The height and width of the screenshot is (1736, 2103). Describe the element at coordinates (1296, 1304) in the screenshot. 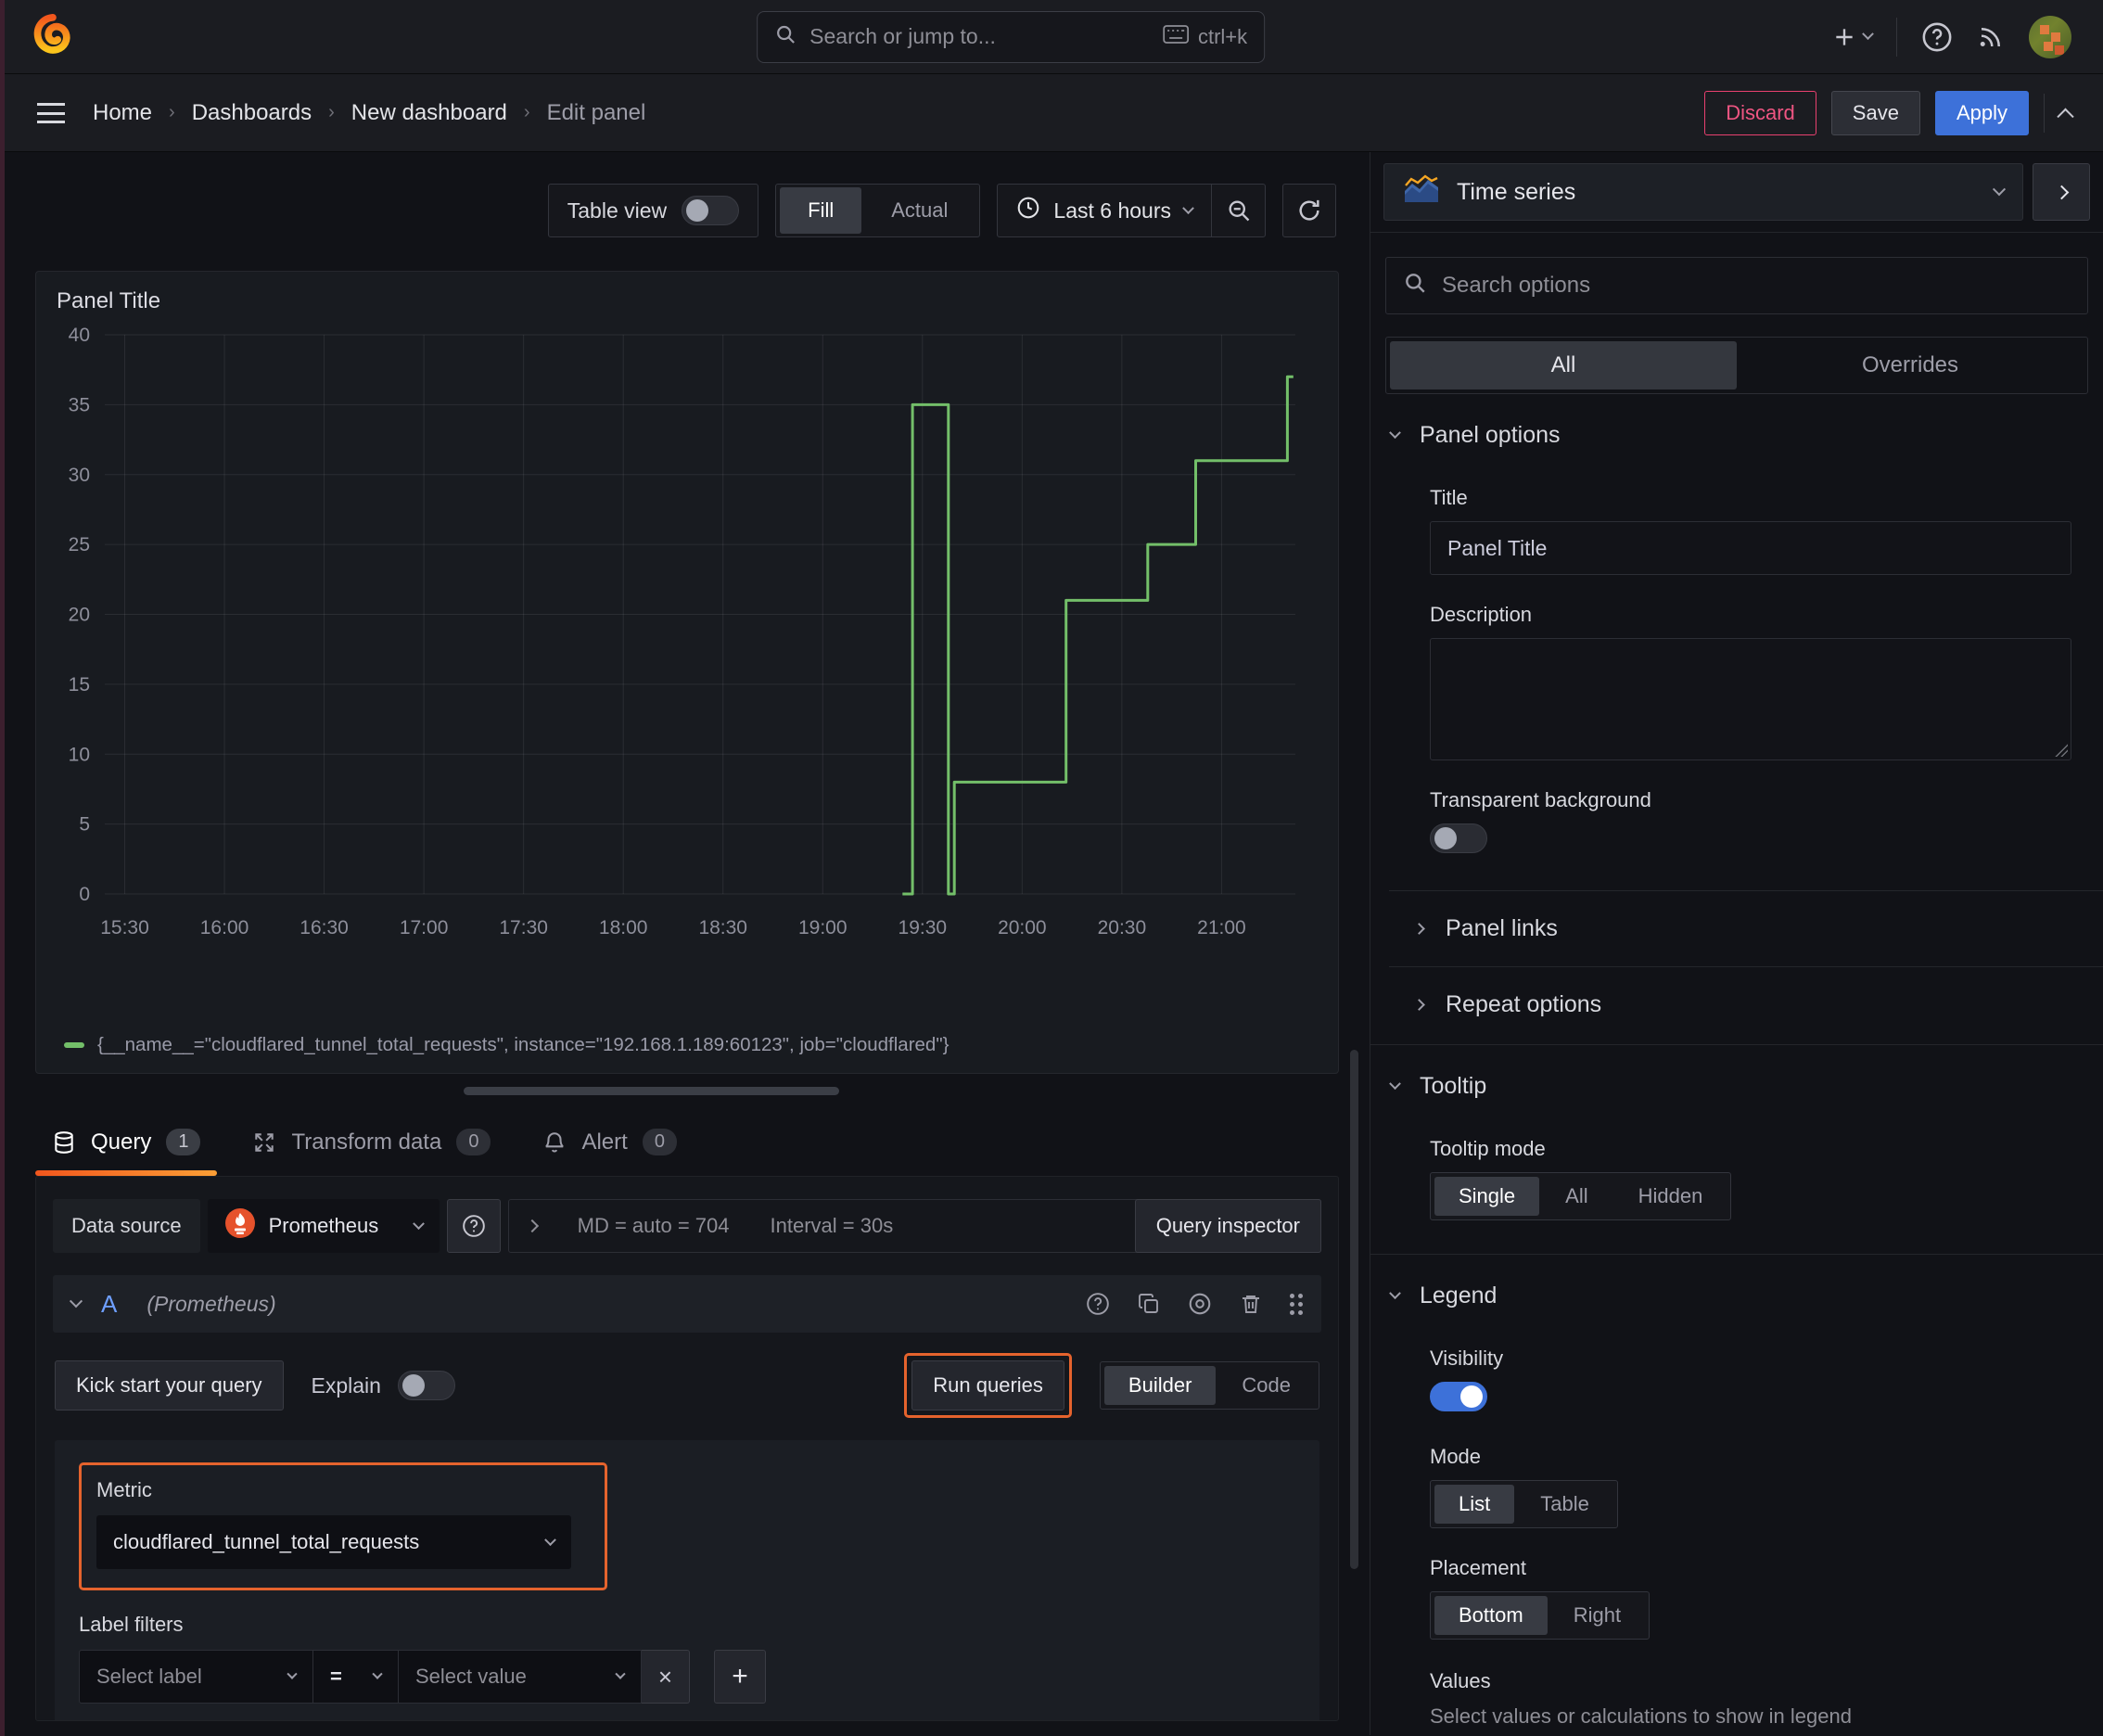

I see `drag-query-handle` at that location.